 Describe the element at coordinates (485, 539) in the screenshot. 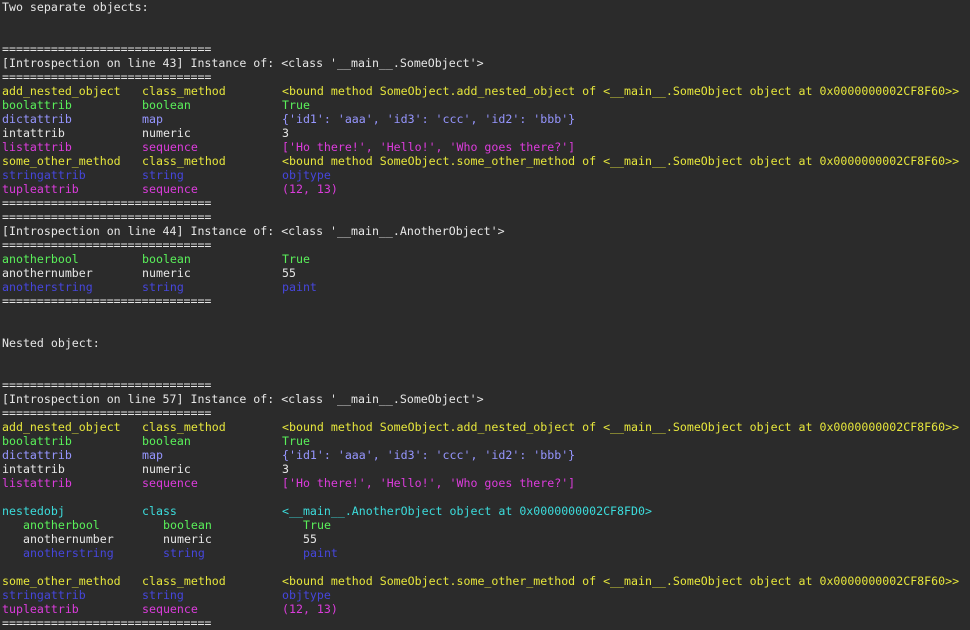

I see `nested-attribute-row: anothernumber numeric 55` at that location.